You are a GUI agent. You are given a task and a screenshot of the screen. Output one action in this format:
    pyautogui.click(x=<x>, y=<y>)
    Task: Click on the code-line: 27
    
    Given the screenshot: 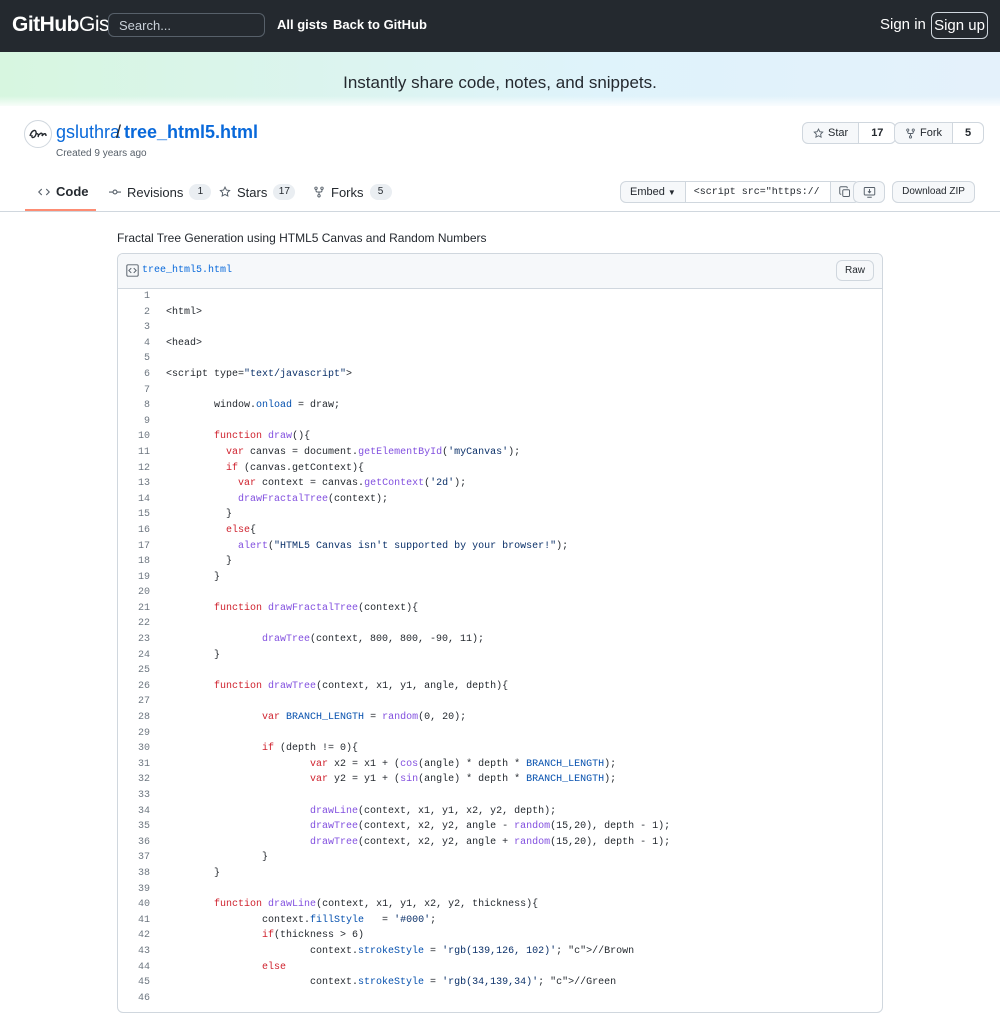 What is the action you would take?
    pyautogui.click(x=500, y=702)
    